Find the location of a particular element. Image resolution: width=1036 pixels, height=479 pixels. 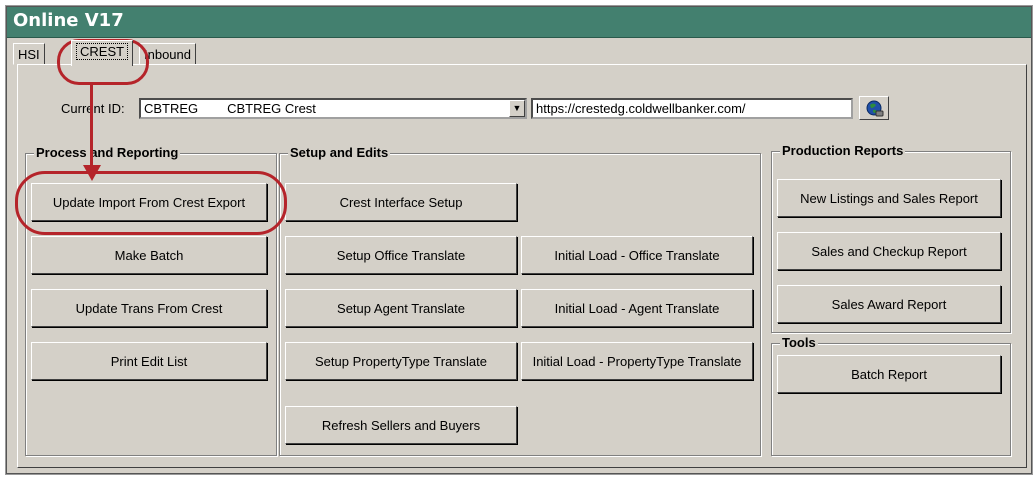

initial-load-agent-button: Initial Load - Agent Translate is located at coordinates (637, 308).